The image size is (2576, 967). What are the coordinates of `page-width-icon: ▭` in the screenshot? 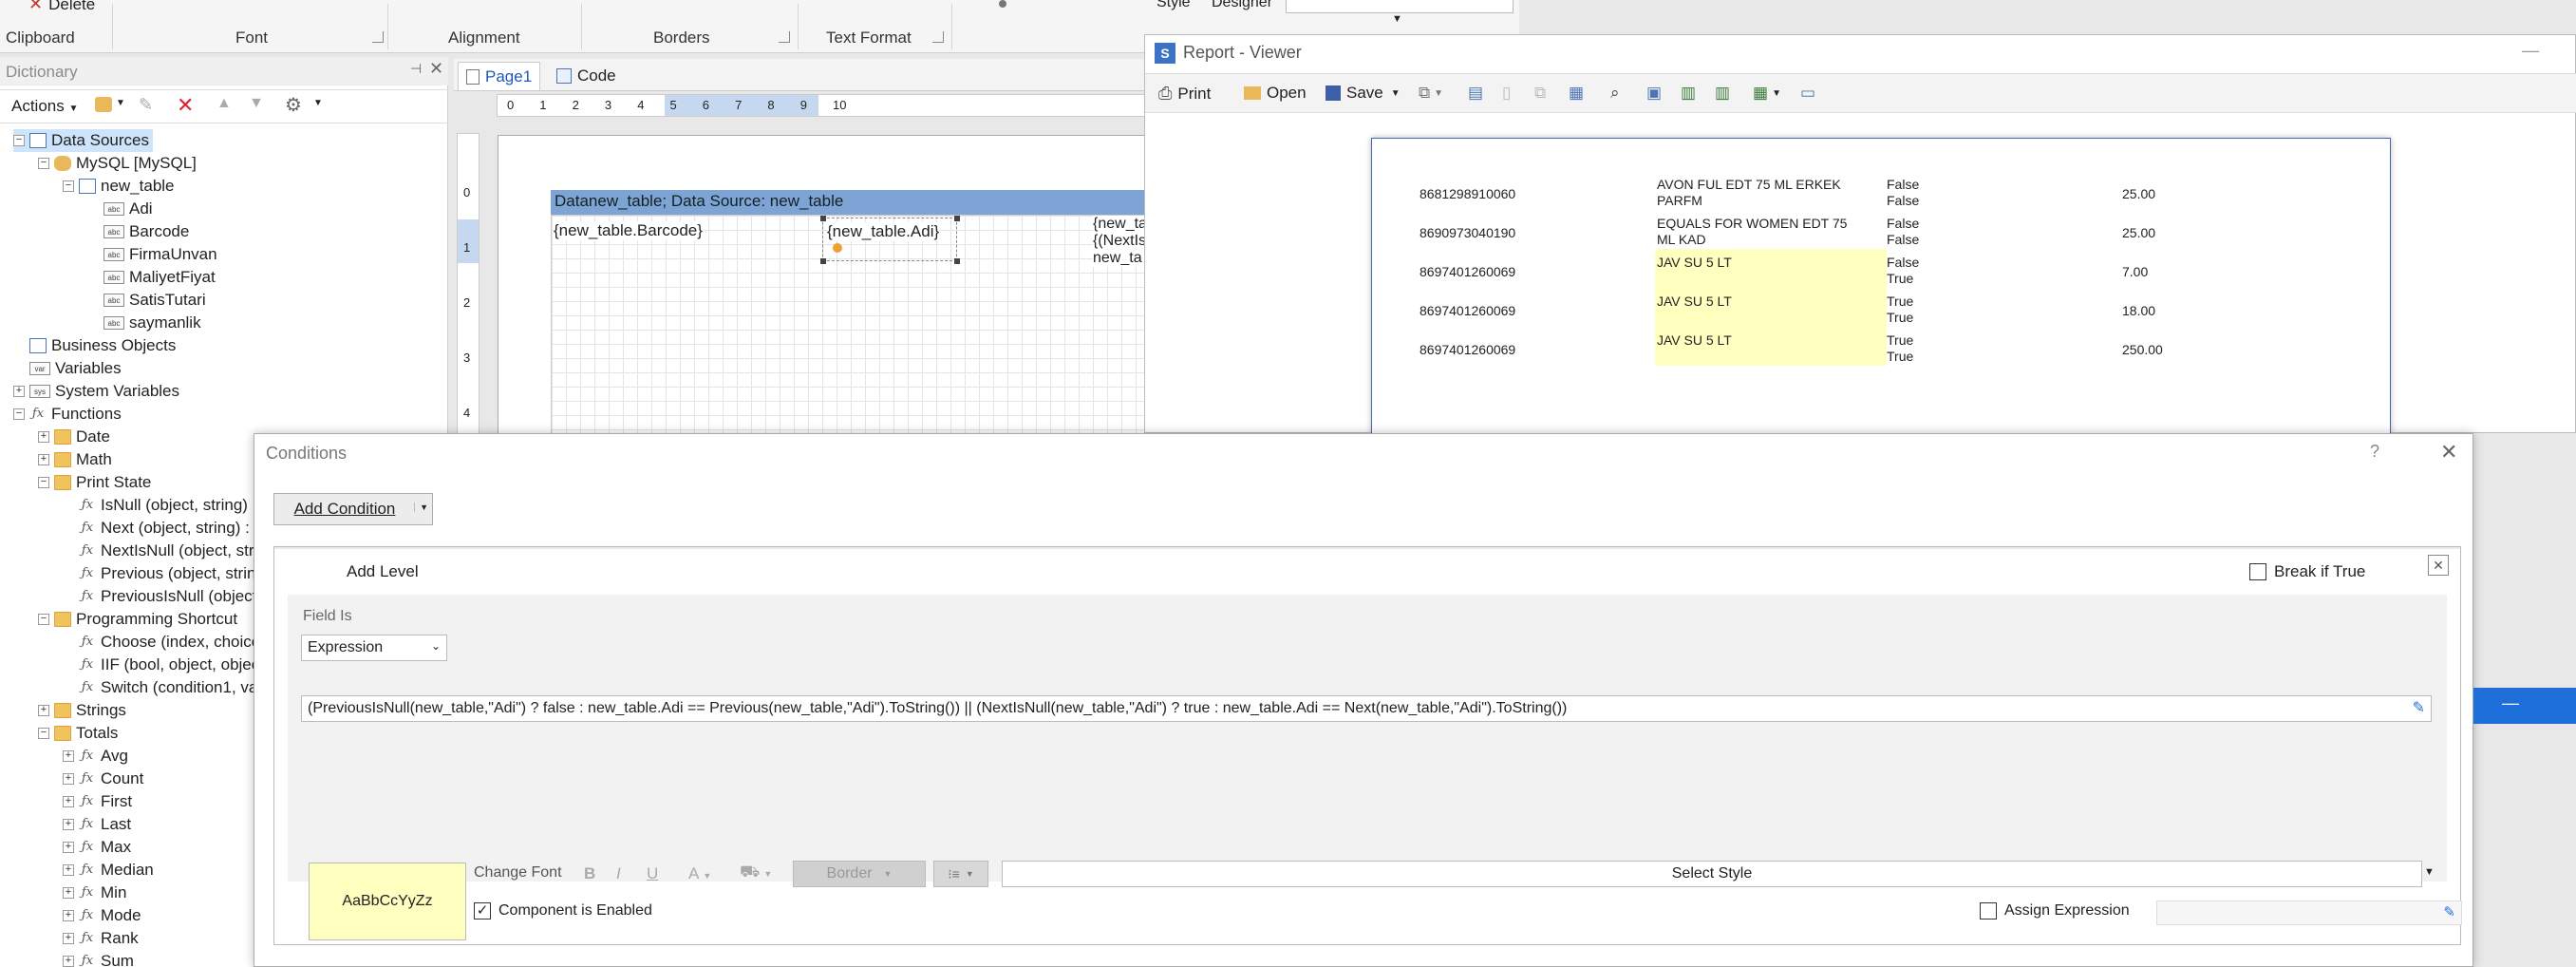 It's located at (1807, 93).